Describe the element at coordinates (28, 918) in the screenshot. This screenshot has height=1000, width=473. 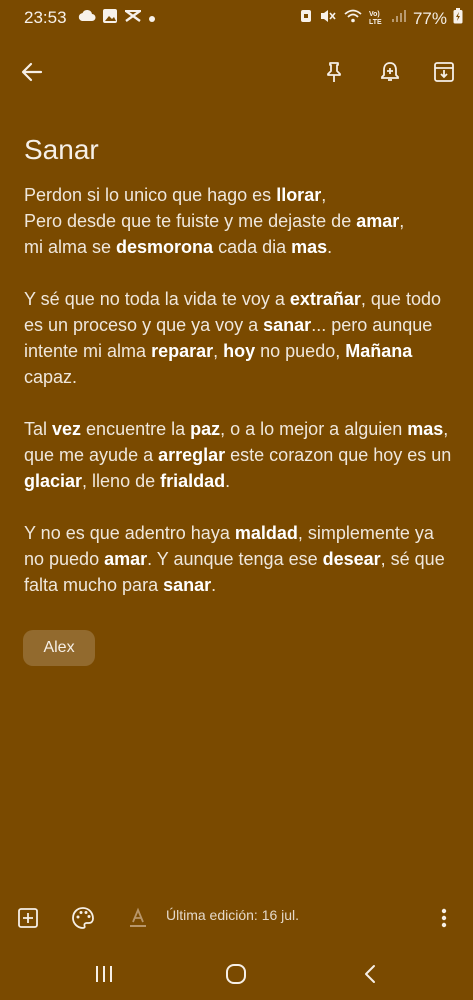
I see `add-box-icon` at that location.